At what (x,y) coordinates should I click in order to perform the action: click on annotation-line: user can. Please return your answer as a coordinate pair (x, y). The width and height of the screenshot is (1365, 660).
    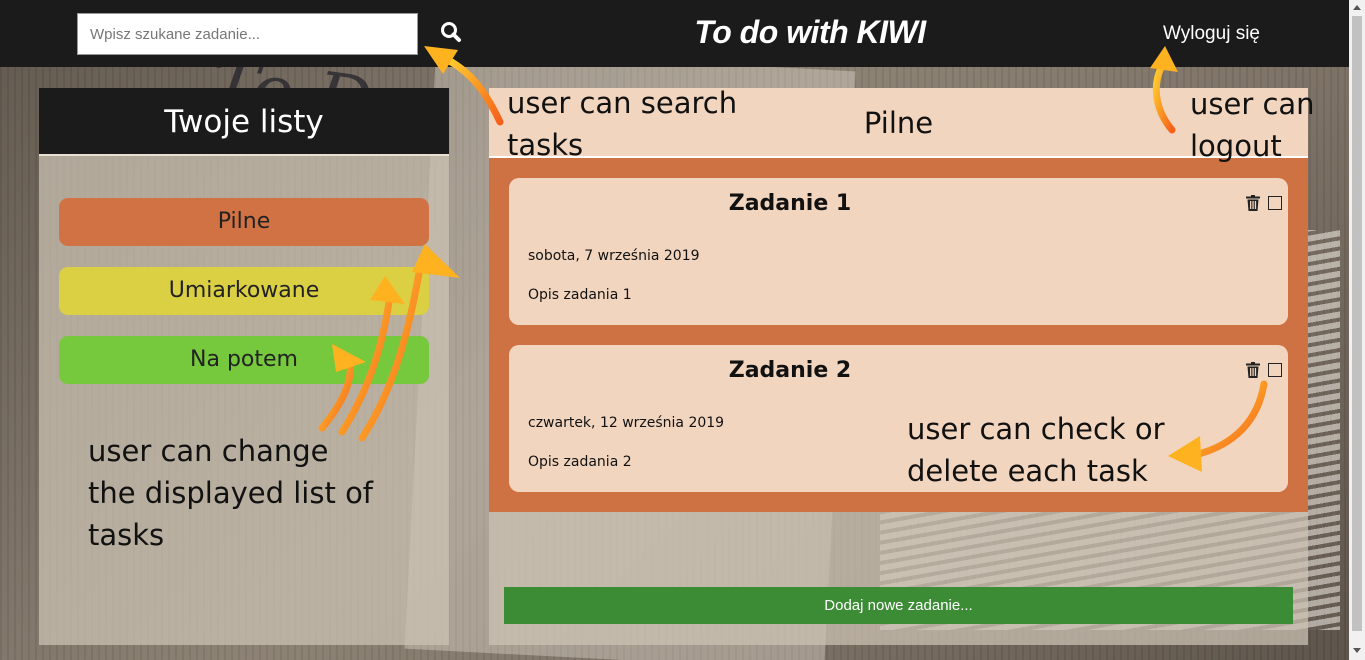
    Looking at the image, I should click on (1252, 104).